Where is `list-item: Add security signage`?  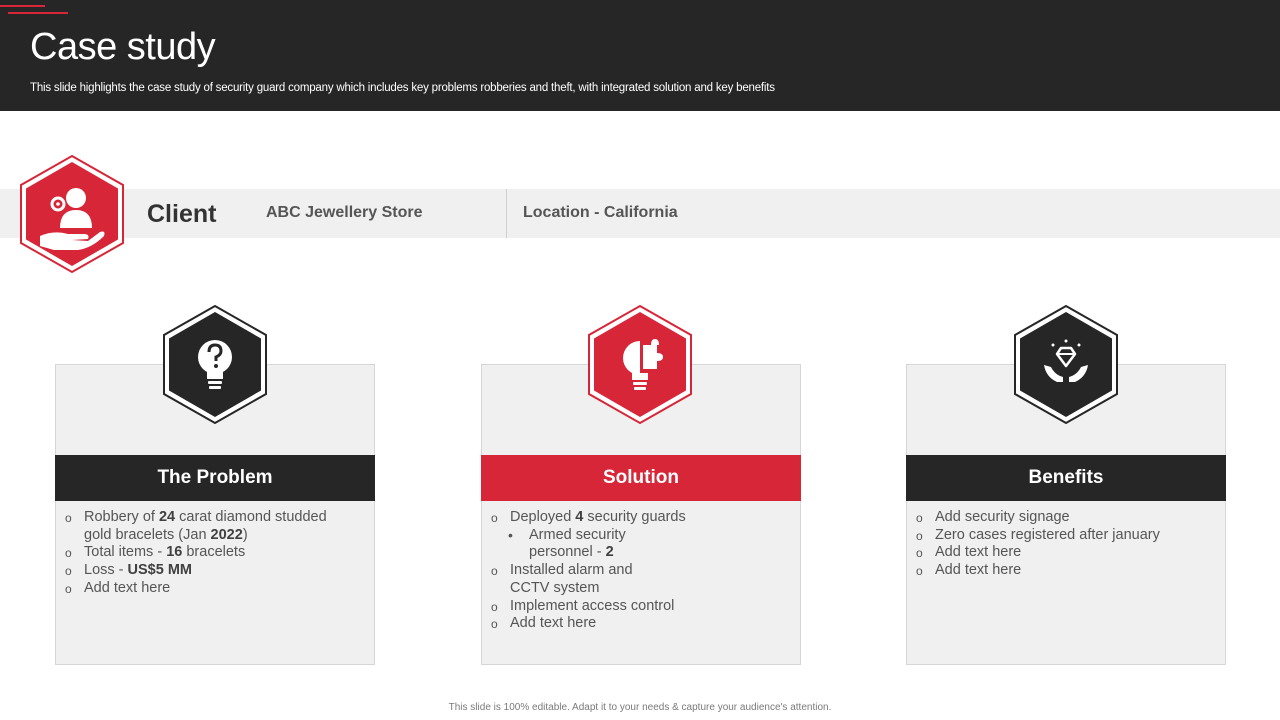
list-item: Add security signage is located at coordinates (1056, 518).